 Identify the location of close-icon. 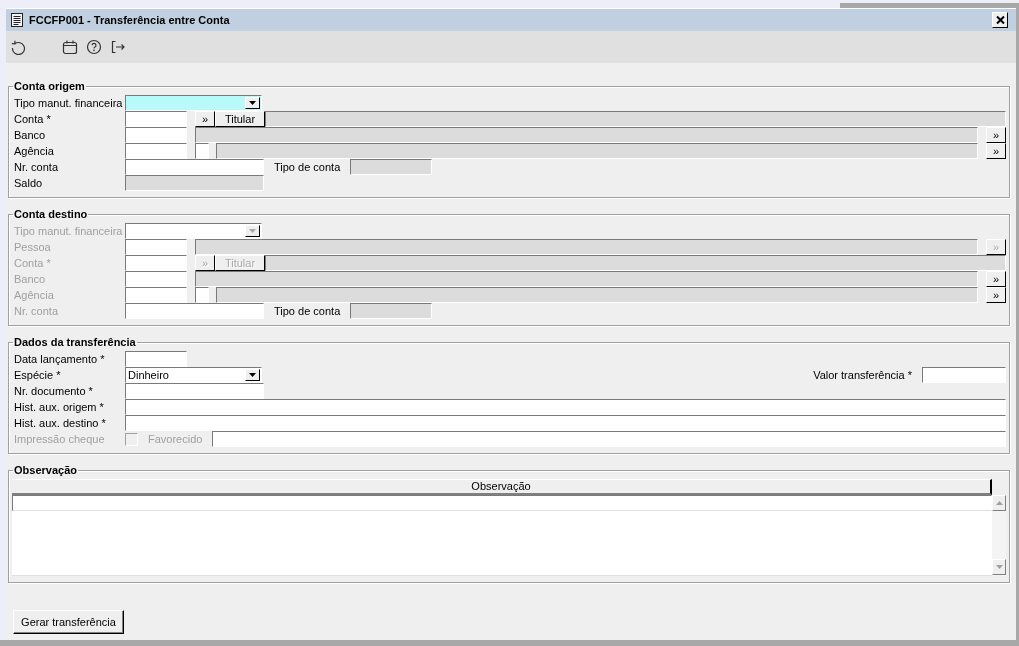
(1000, 20).